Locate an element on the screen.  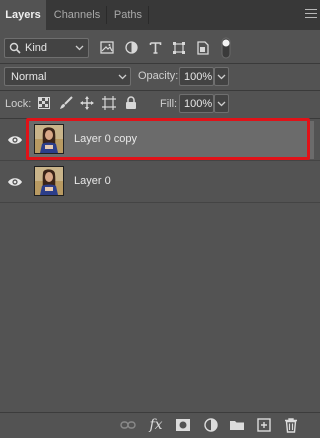
layer-content: Layer 0 copy is located at coordinates (170, 140).